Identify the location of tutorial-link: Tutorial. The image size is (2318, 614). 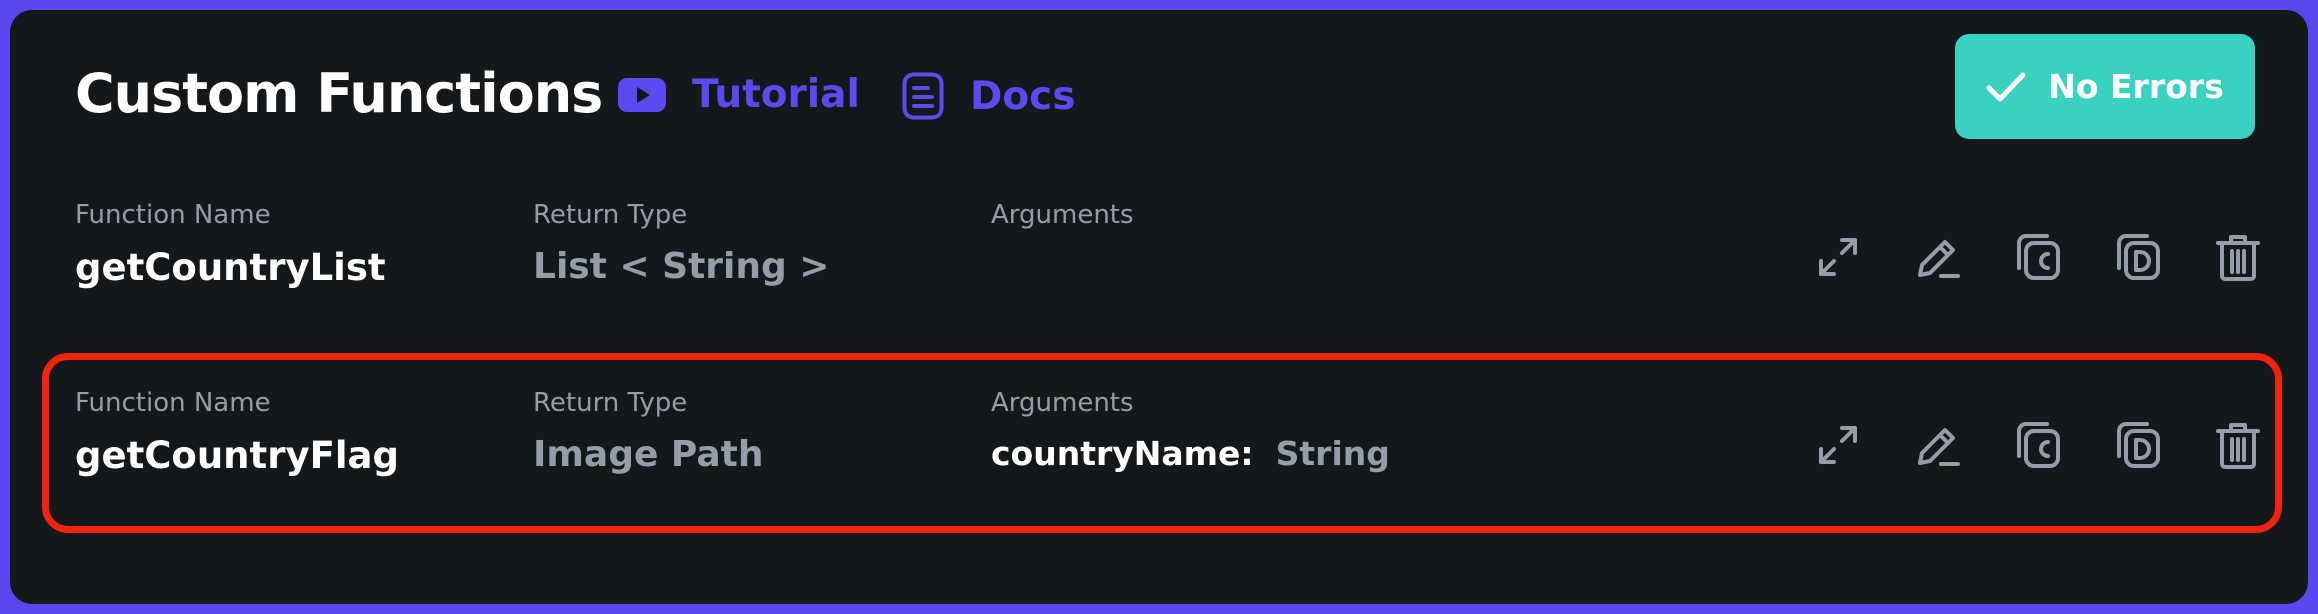
(739, 94).